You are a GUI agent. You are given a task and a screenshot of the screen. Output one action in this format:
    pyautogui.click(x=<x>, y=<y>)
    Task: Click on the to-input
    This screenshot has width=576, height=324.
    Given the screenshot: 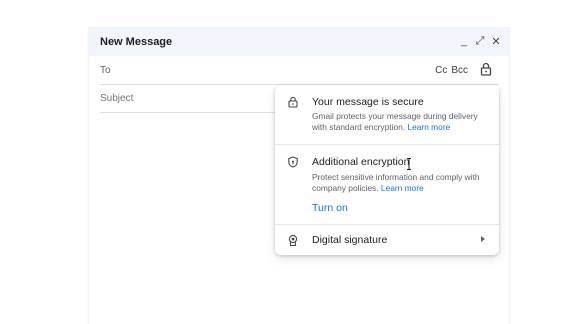 What is the action you would take?
    pyautogui.click(x=274, y=70)
    